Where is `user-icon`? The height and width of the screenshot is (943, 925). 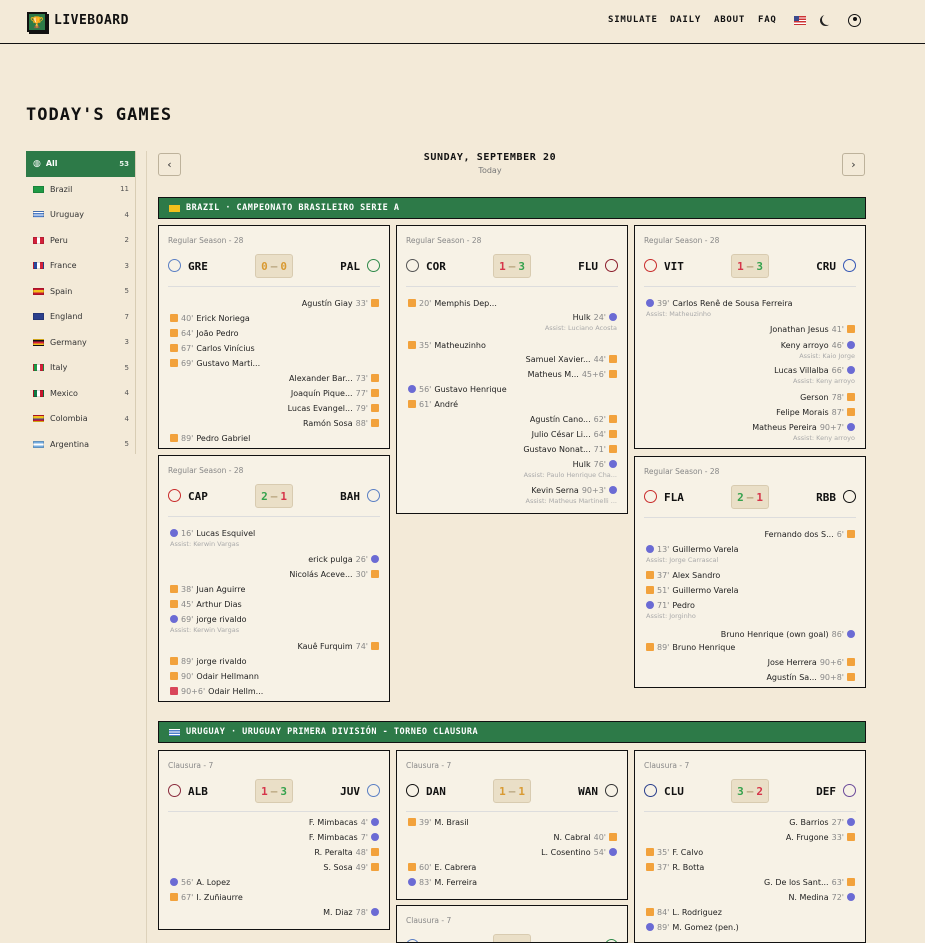
user-icon is located at coordinates (854, 20).